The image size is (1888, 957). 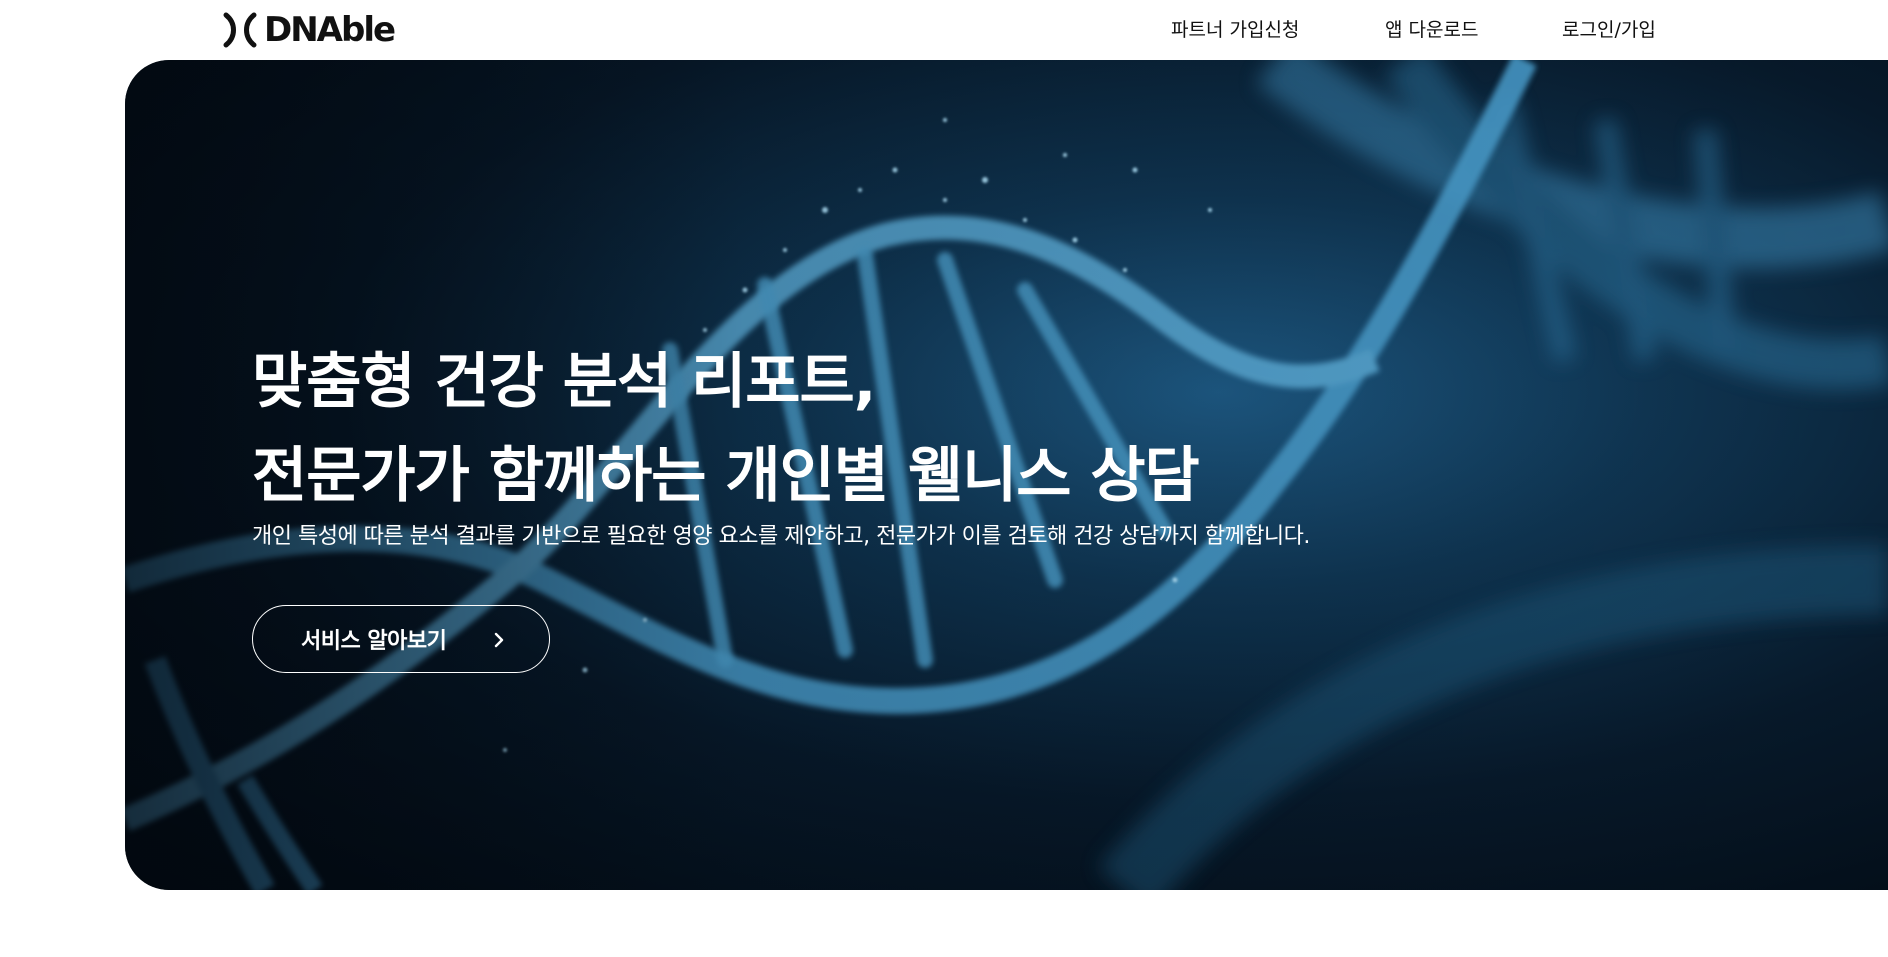 I want to click on logo-wordmark: DNAble, so click(x=330, y=30).